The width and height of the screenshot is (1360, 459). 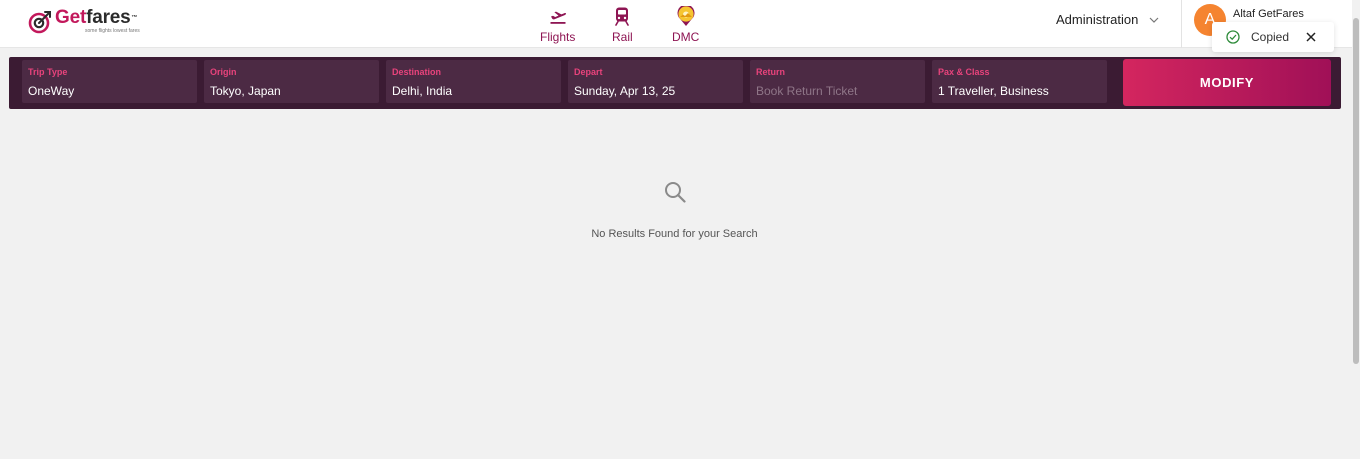 What do you see at coordinates (39, 22) in the screenshot?
I see `logo-mark-icon` at bounding box center [39, 22].